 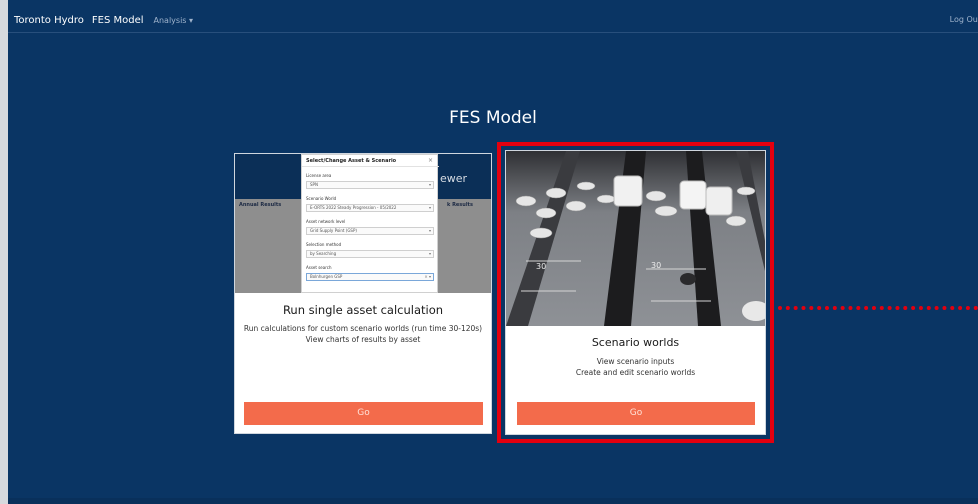 What do you see at coordinates (333, 230) in the screenshot?
I see `field-value: Grid Supply Point (GSP)` at bounding box center [333, 230].